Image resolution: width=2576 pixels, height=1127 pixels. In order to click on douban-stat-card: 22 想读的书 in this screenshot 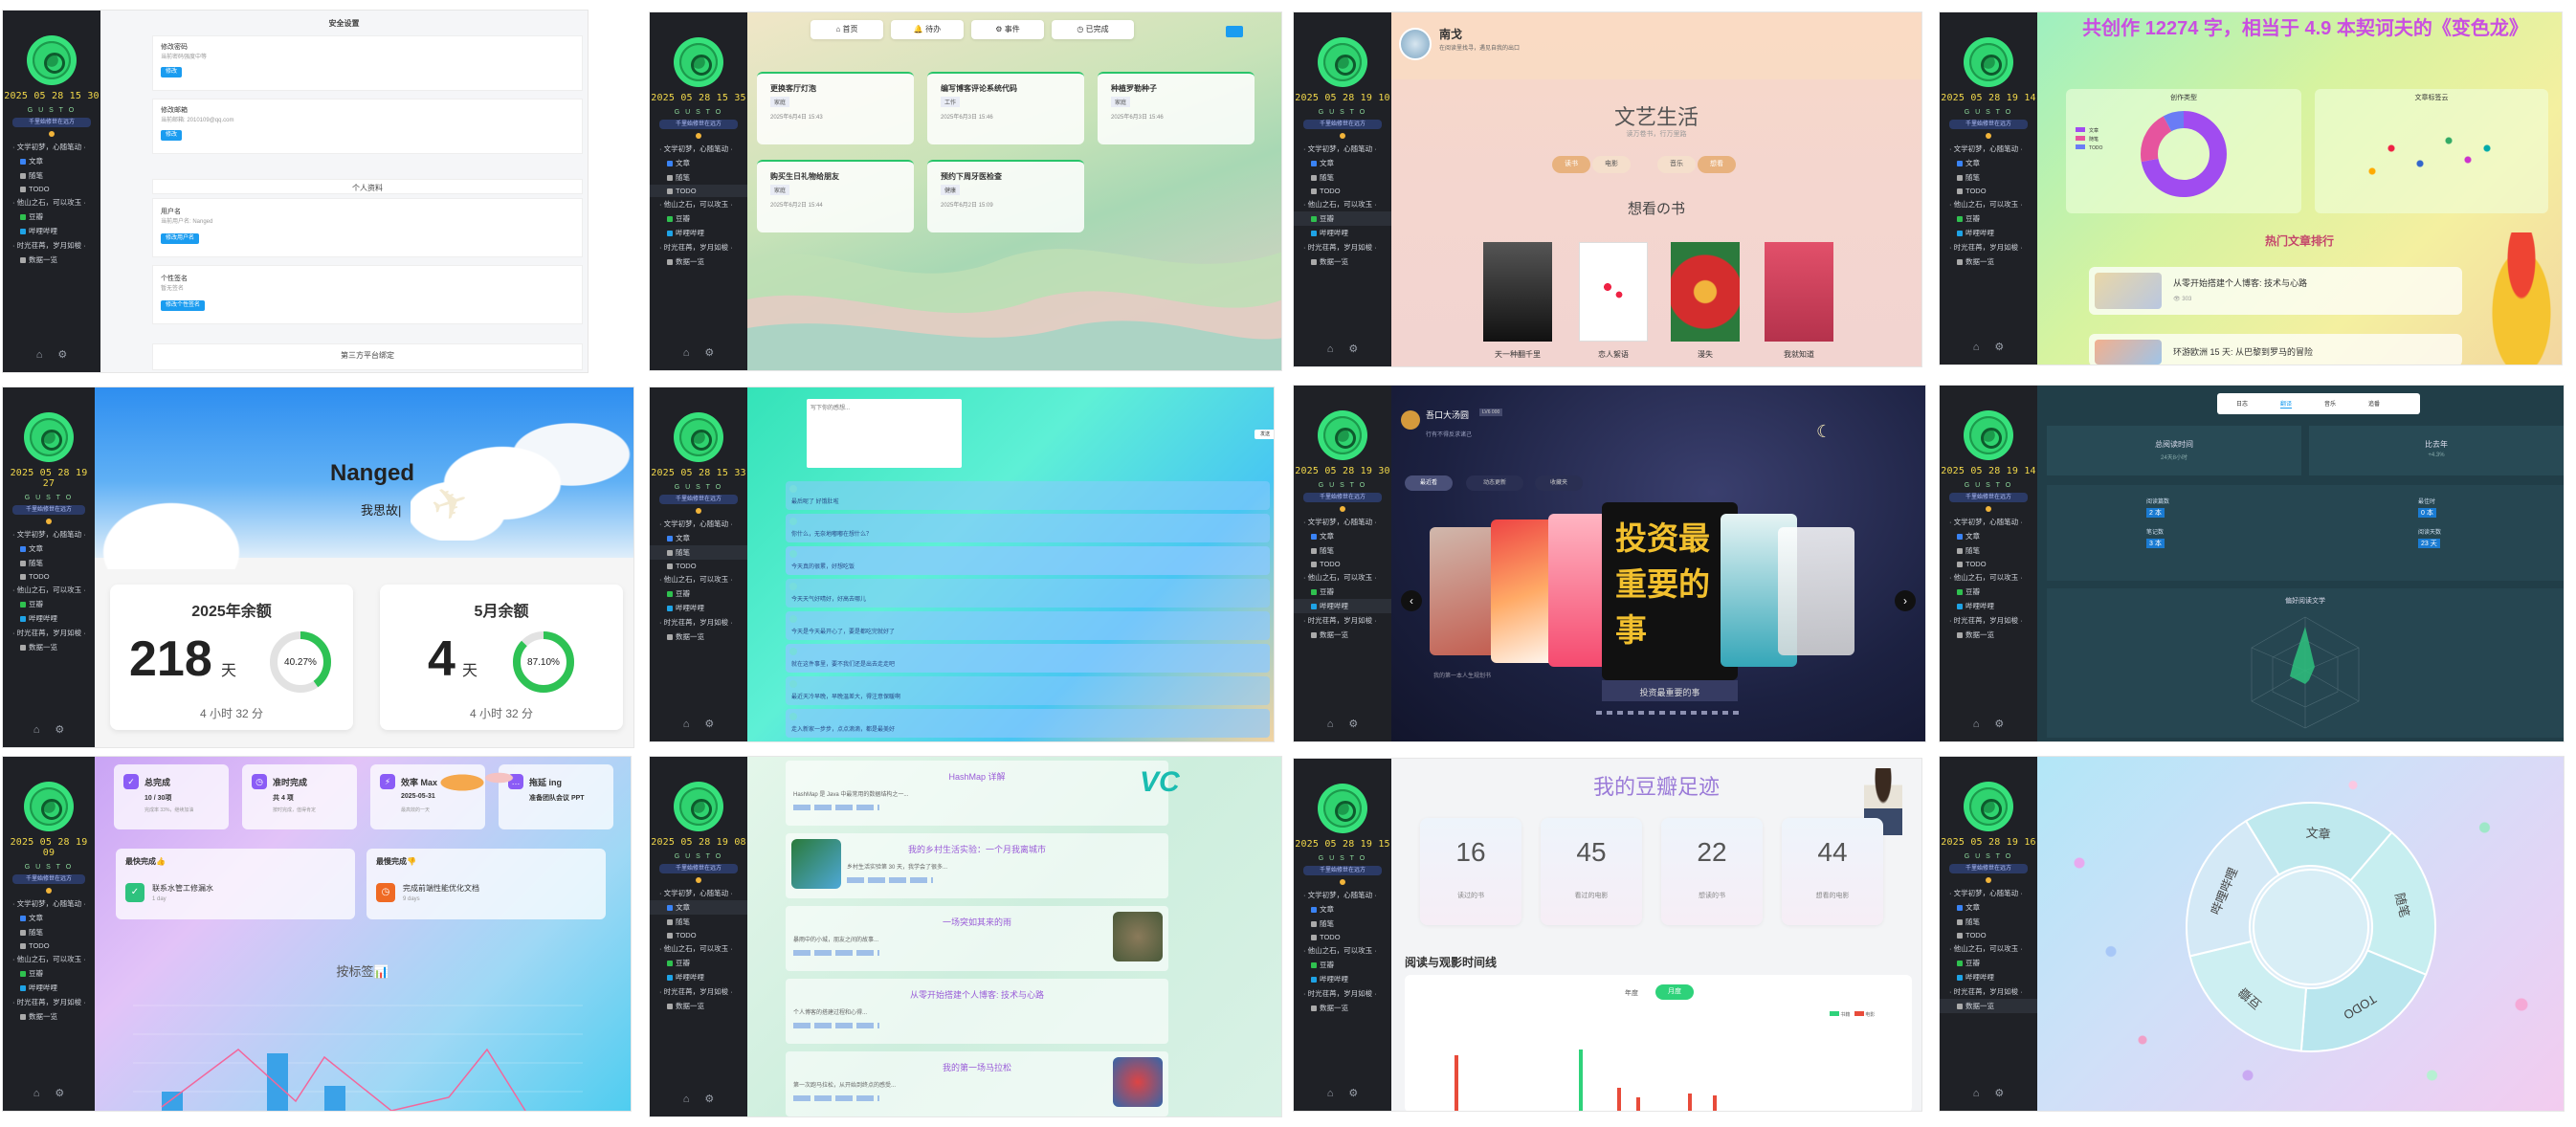, I will do `click(1712, 871)`.